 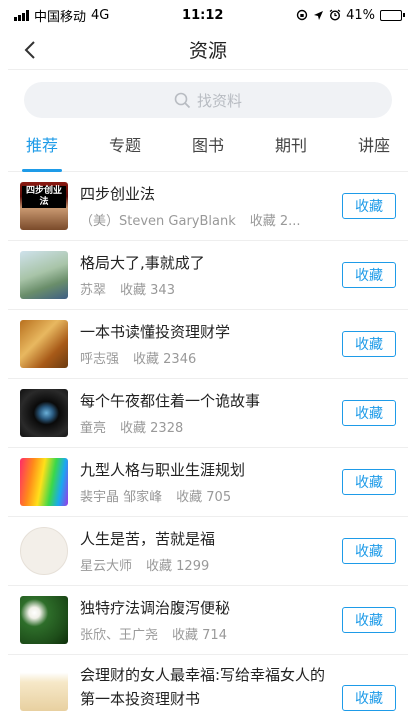 What do you see at coordinates (335, 15) in the screenshot?
I see `alarm-icon` at bounding box center [335, 15].